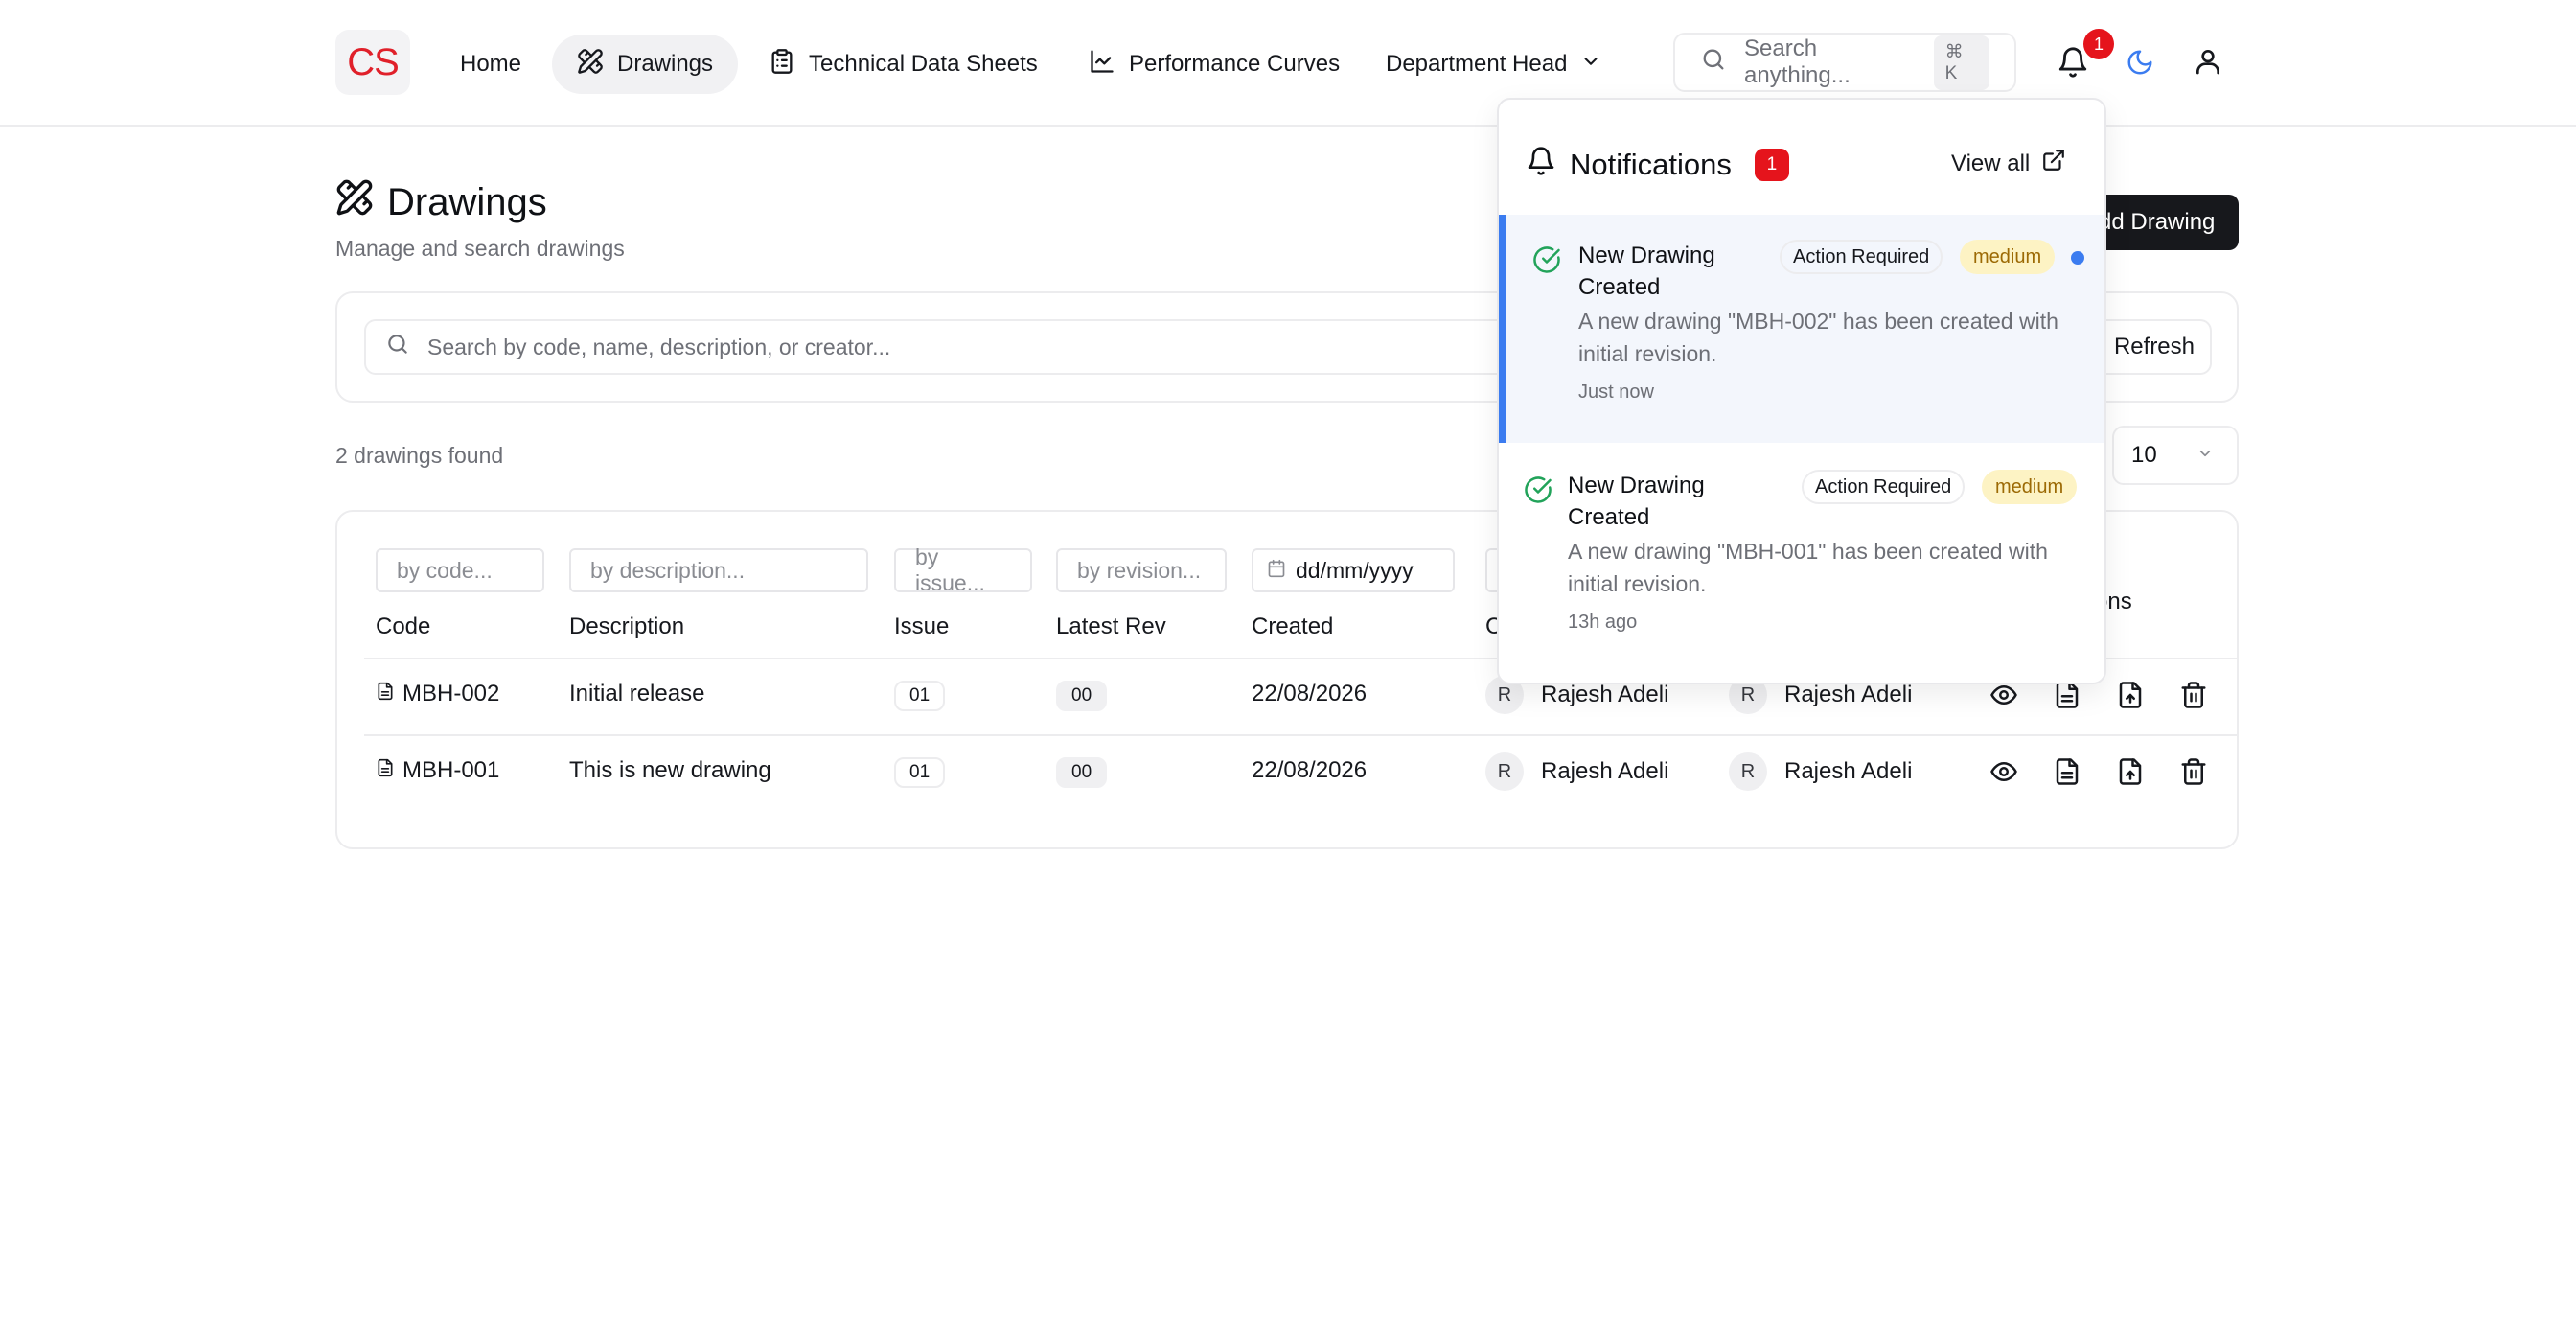 The image size is (2576, 1342). What do you see at coordinates (1844, 62) in the screenshot?
I see `global-search-input: Search anything... ⌘ K` at bounding box center [1844, 62].